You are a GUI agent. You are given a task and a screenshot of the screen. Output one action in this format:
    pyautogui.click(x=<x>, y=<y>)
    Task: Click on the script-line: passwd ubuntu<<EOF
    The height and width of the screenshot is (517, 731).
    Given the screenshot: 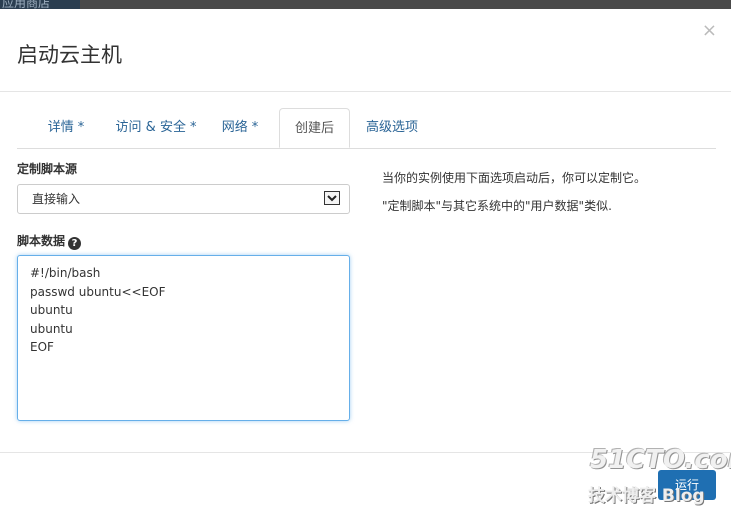 What is the action you would take?
    pyautogui.click(x=98, y=291)
    